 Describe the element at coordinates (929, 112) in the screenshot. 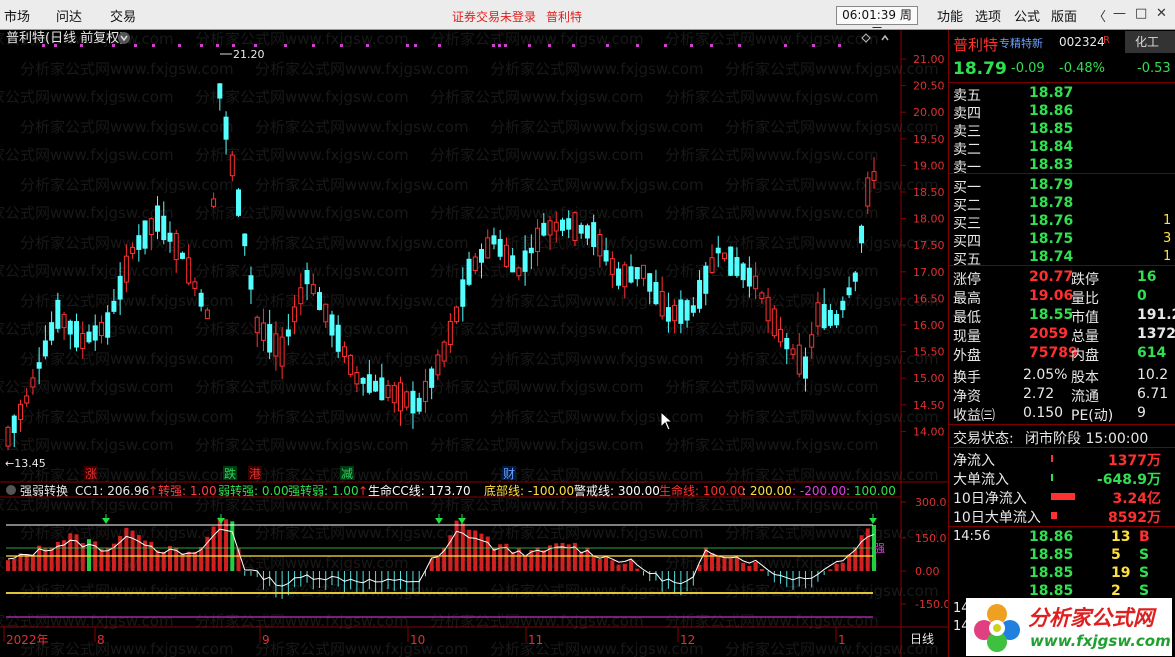

I see `price-tick: 20.00` at that location.